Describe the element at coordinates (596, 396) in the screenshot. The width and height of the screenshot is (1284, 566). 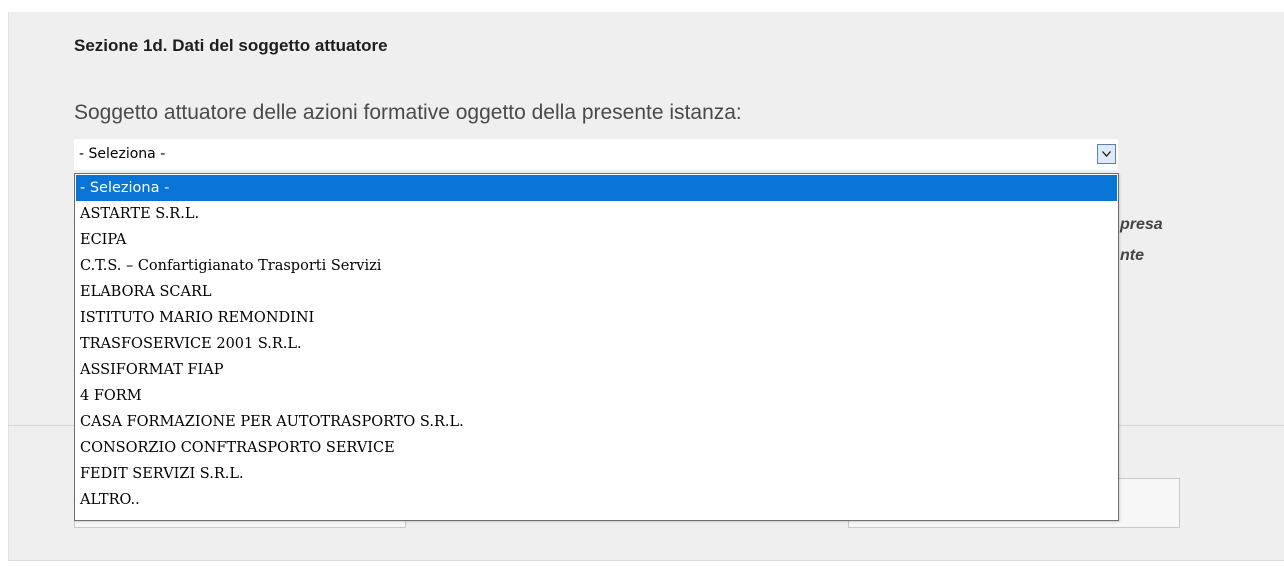
I see `dropdown-option: 4 FORM` at that location.